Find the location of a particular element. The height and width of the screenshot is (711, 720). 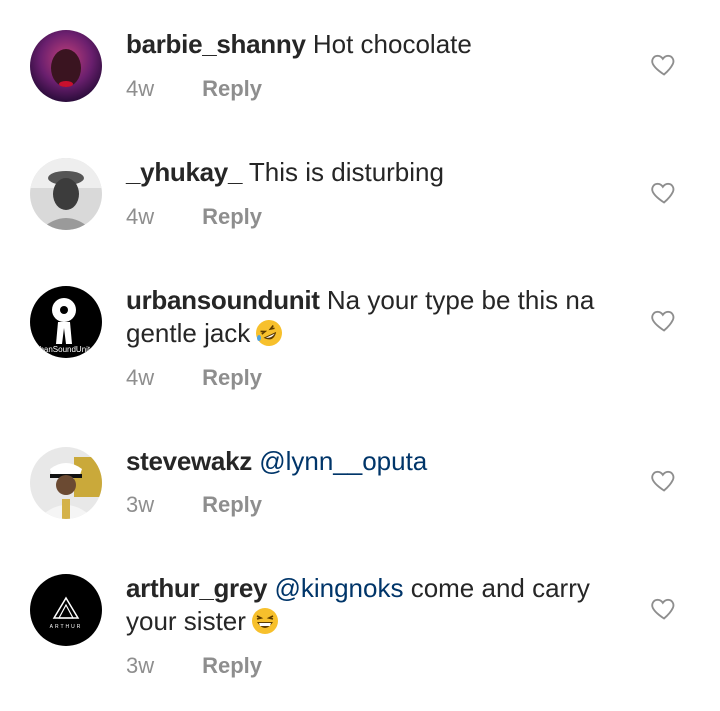

comment-text: barbie_shanny Hot chocolate is located at coordinates (376, 44).